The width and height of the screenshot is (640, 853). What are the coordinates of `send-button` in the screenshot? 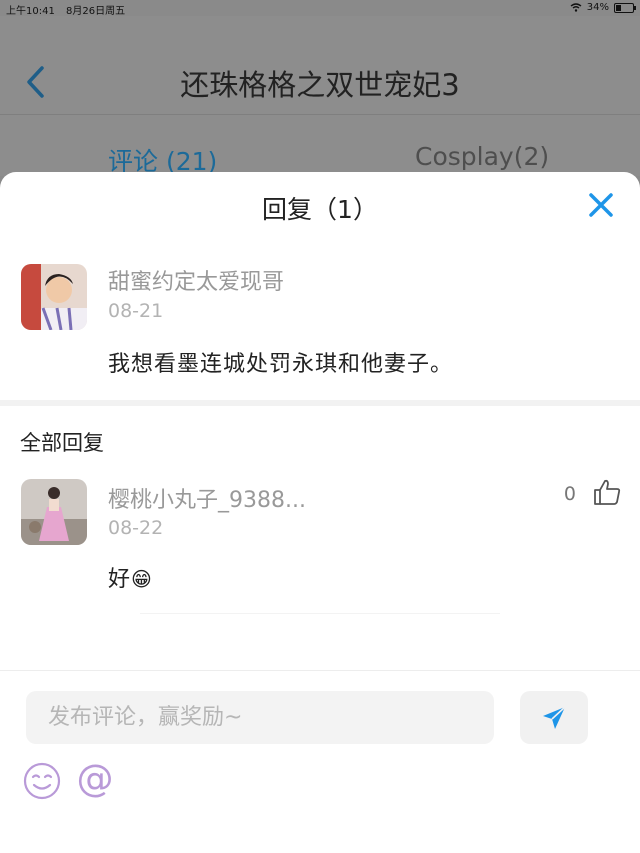 It's located at (554, 717).